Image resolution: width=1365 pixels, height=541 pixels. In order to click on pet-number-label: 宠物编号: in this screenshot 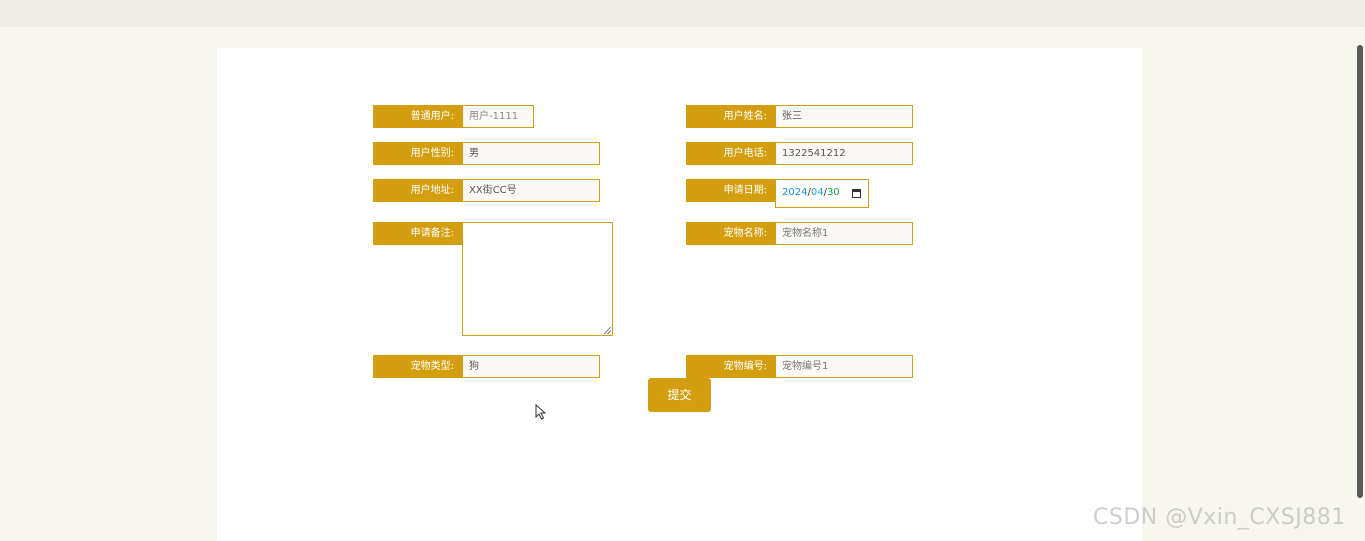, I will do `click(730, 366)`.